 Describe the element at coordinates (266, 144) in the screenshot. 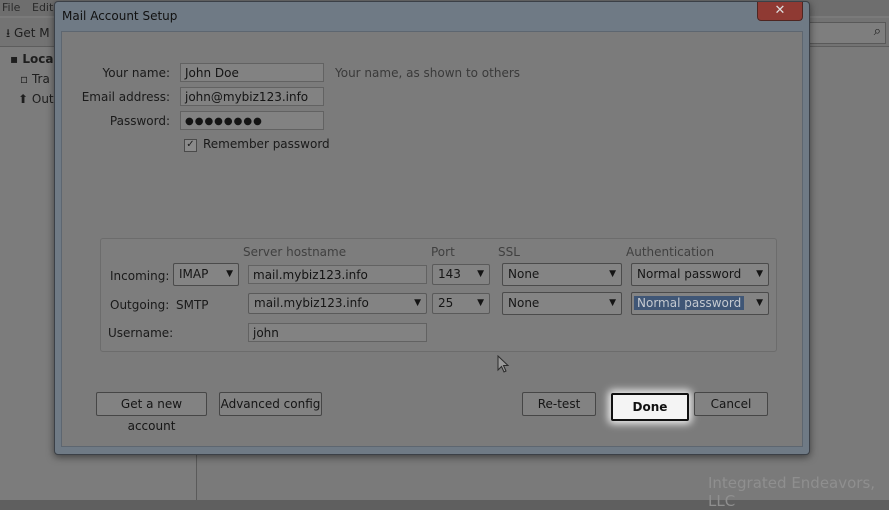

I see `remember-password-label: Remember password` at that location.